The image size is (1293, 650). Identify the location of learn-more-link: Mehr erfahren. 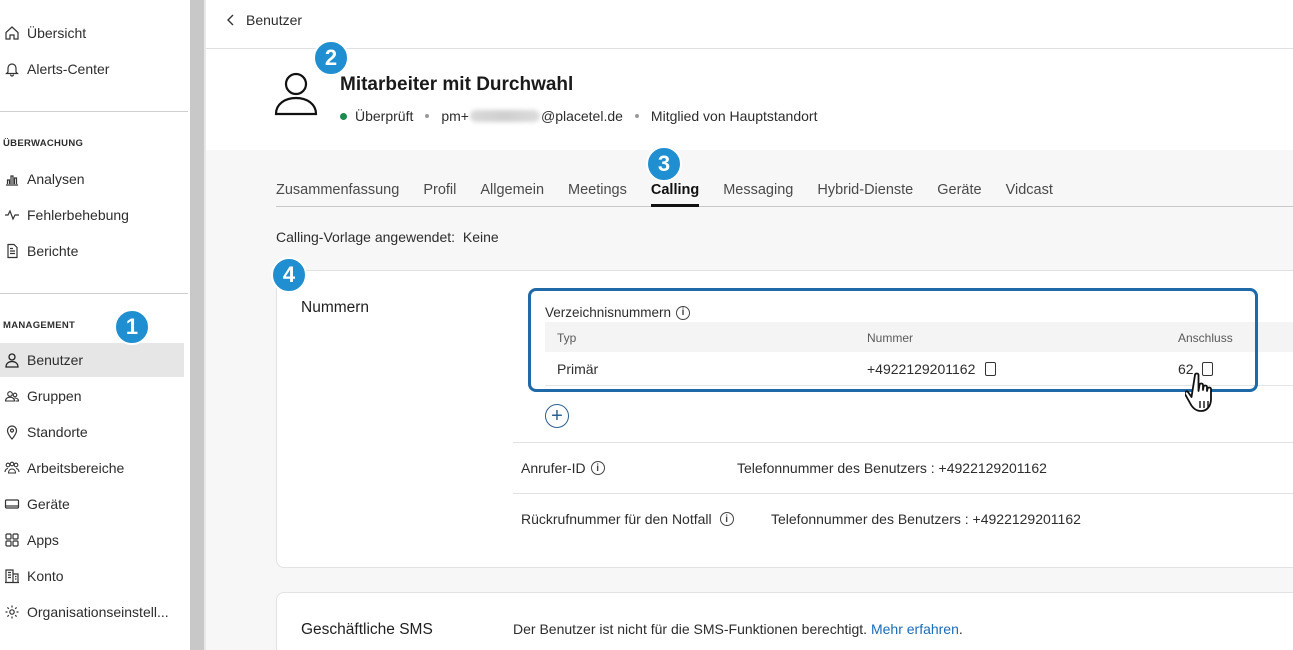
(915, 629).